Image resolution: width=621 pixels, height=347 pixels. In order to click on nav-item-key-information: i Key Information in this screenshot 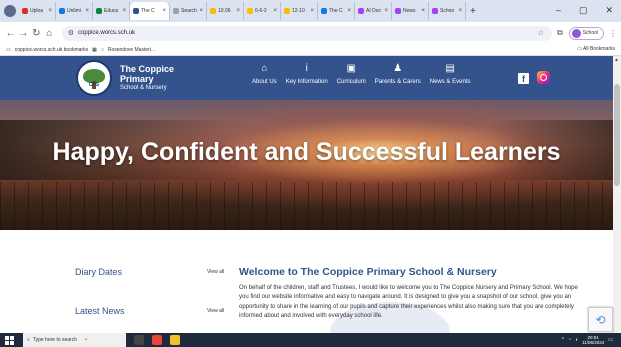, I will do `click(307, 73)`.